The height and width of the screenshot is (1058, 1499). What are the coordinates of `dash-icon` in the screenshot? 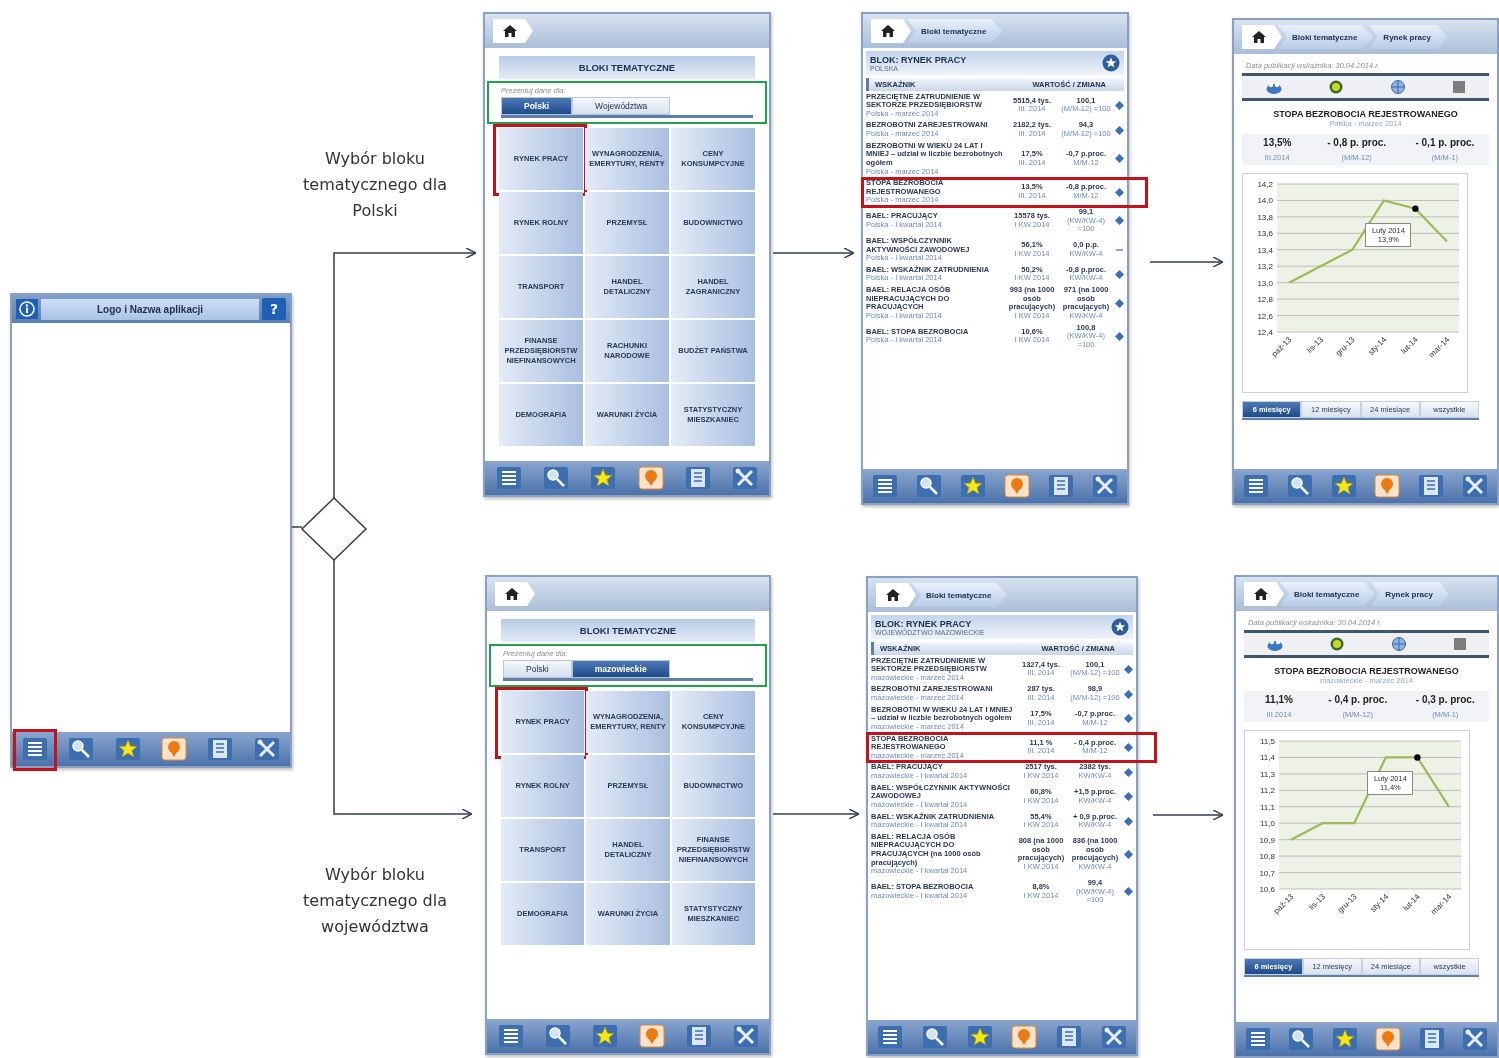 It's located at (1119, 249).